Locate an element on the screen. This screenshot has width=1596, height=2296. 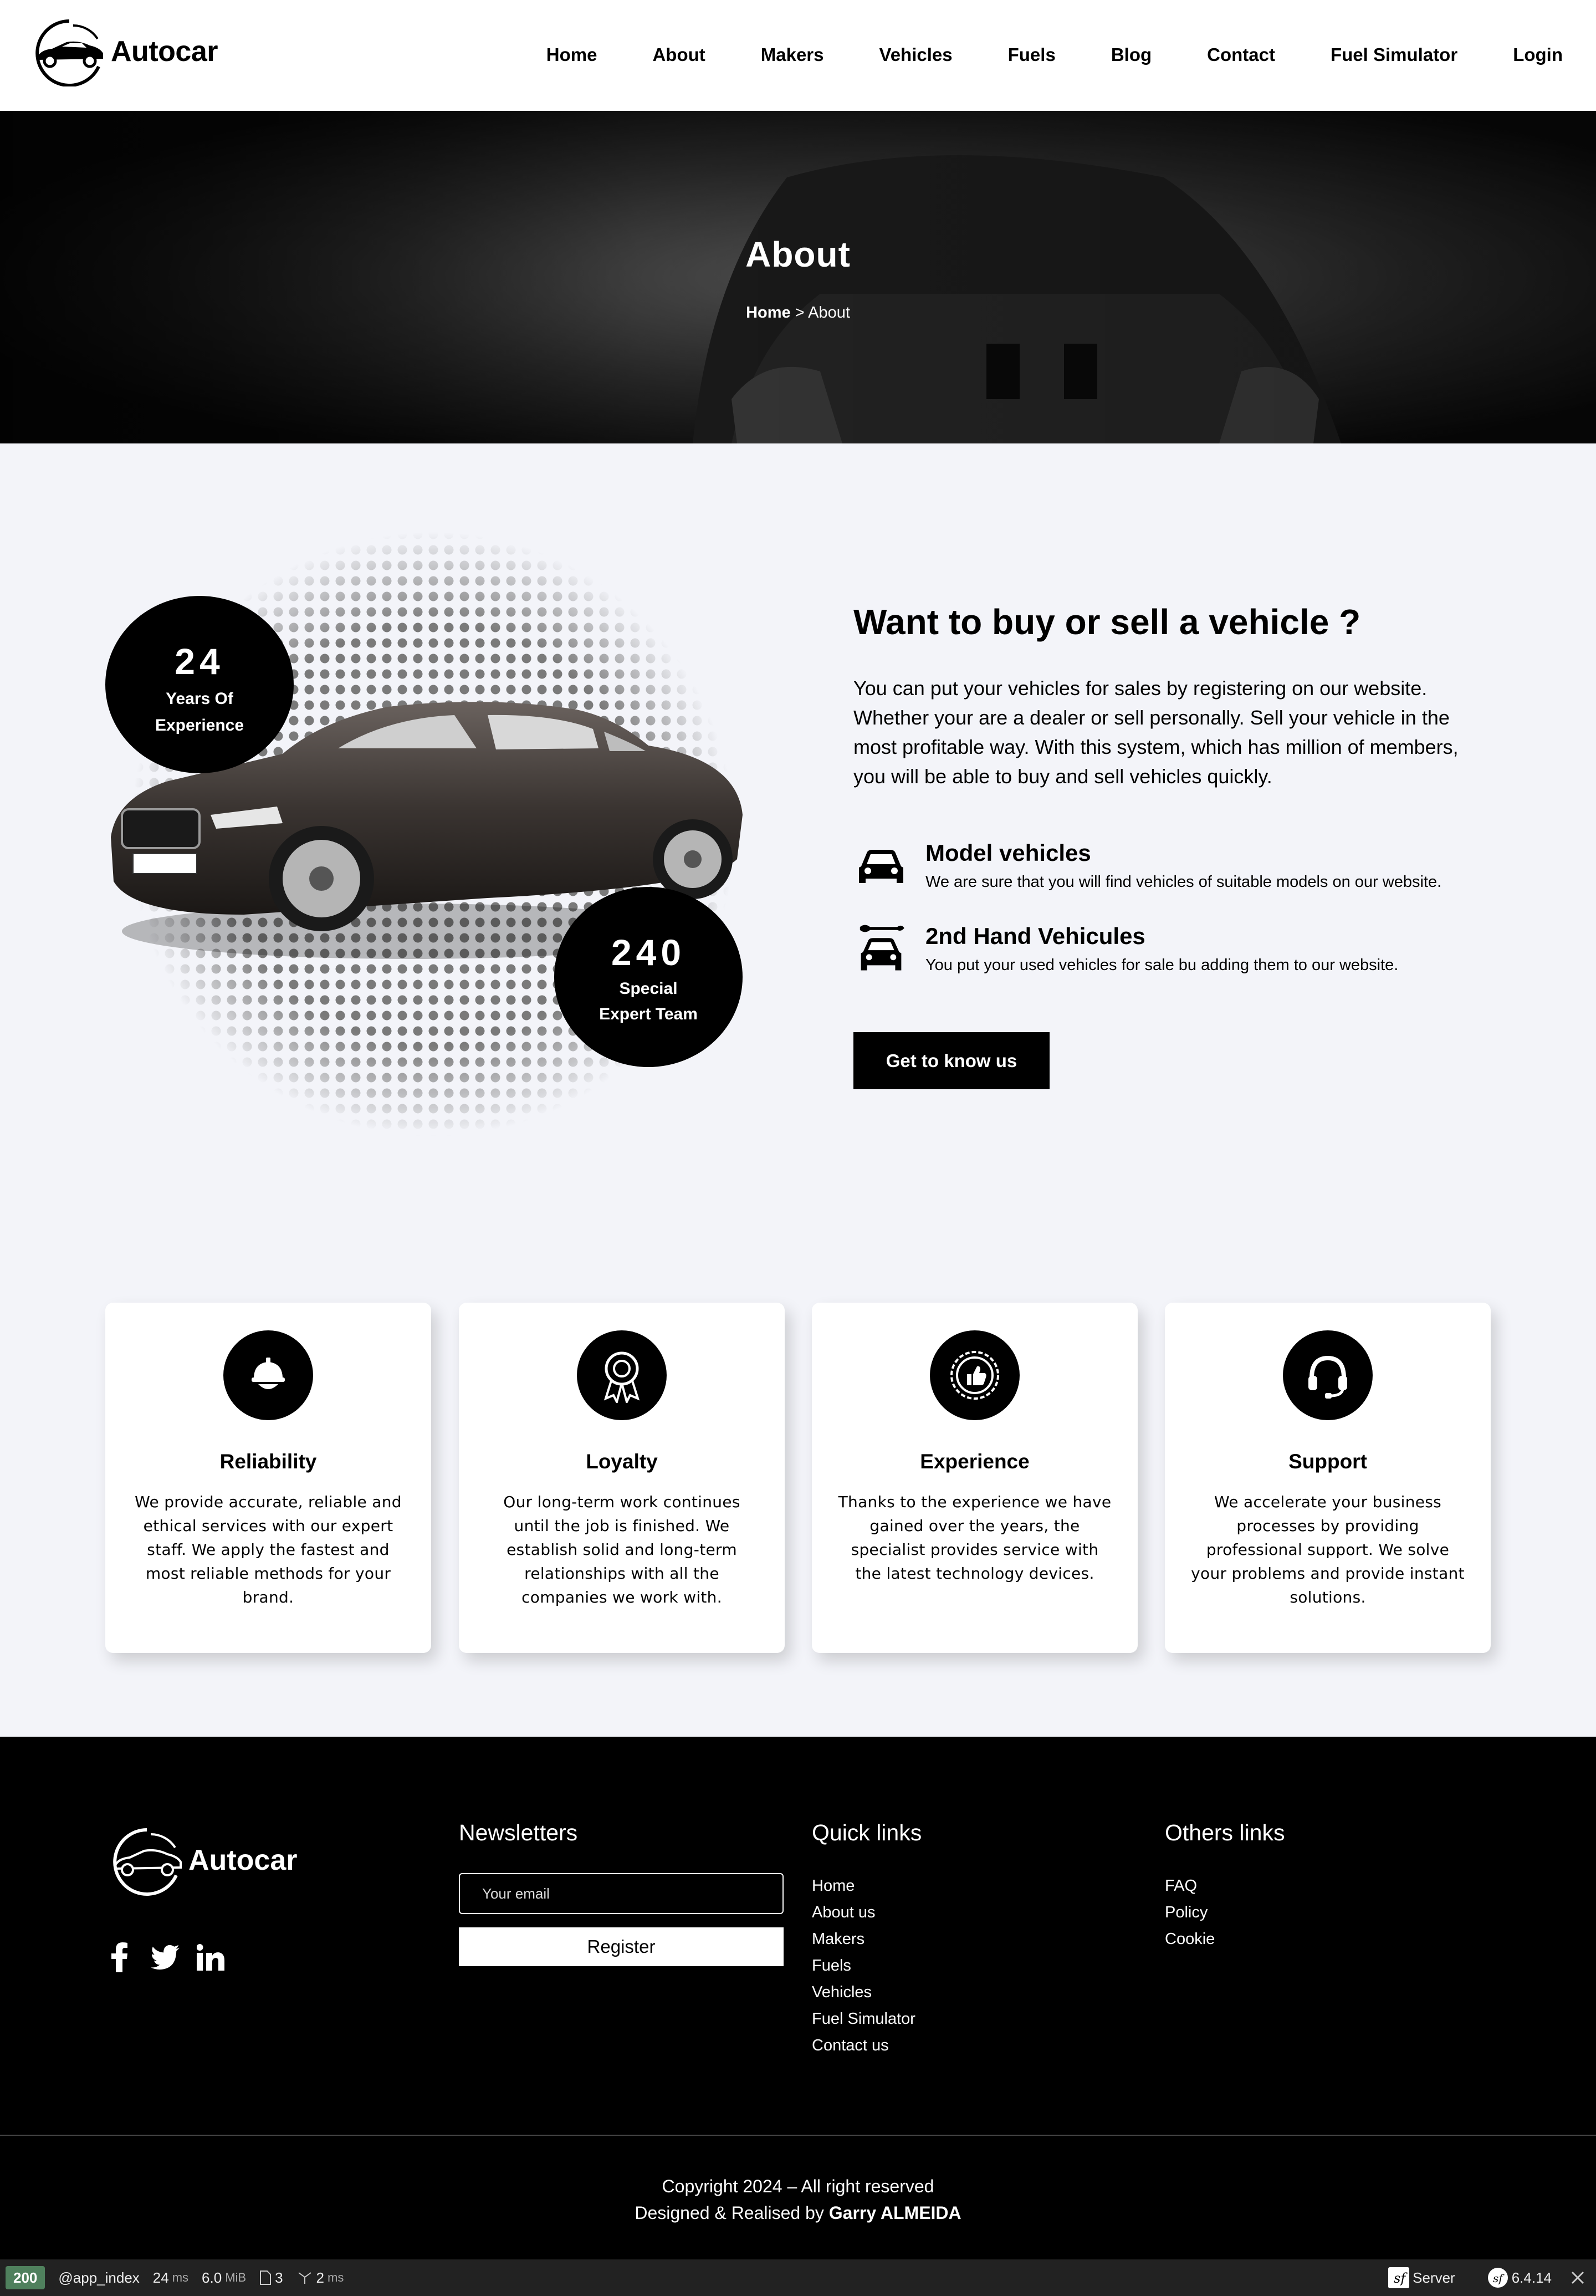
breadcrumb: Home > About is located at coordinates (798, 313).